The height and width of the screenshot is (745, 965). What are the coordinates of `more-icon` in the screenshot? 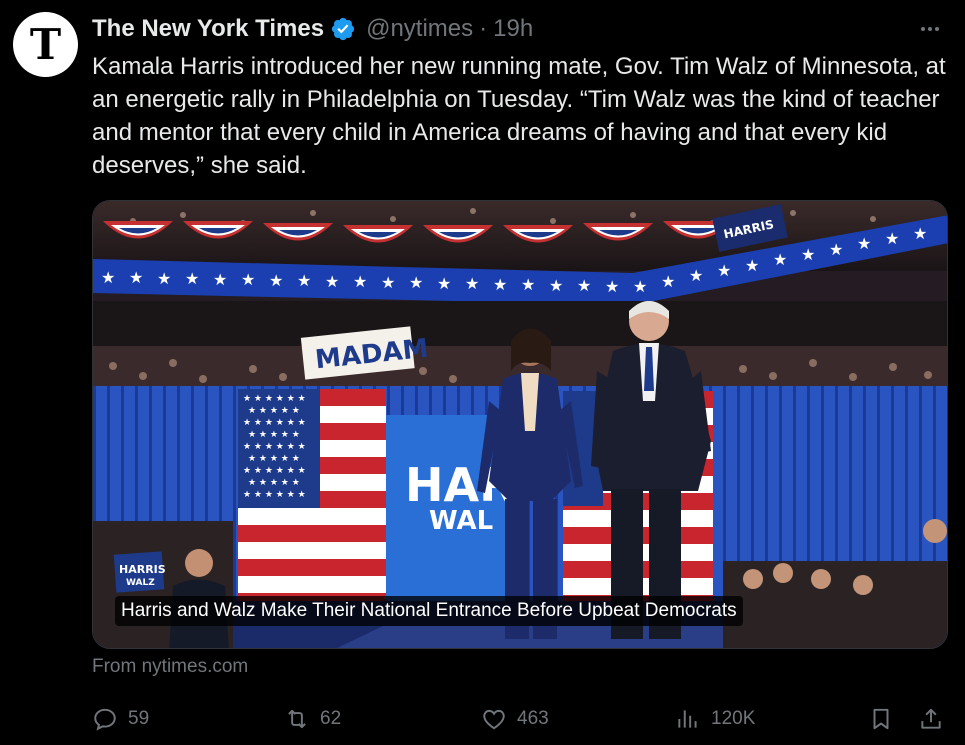 It's located at (930, 29).